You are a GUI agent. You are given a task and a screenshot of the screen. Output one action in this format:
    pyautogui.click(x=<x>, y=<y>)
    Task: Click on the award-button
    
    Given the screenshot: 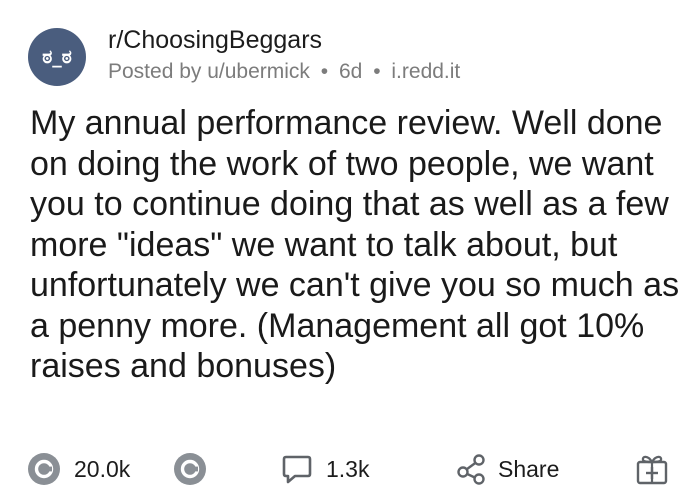 What is the action you would take?
    pyautogui.click(x=652, y=469)
    